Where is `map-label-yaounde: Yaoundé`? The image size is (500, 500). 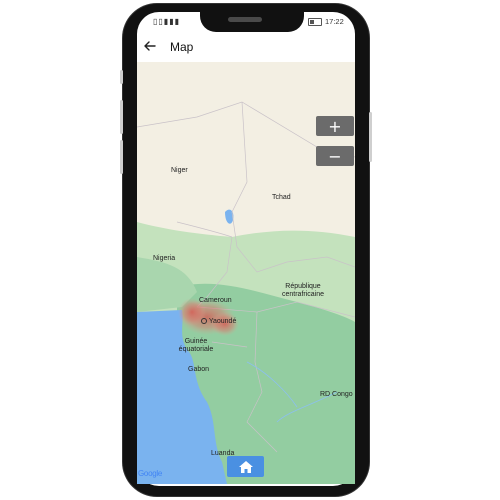 map-label-yaounde: Yaoundé is located at coordinates (218, 322).